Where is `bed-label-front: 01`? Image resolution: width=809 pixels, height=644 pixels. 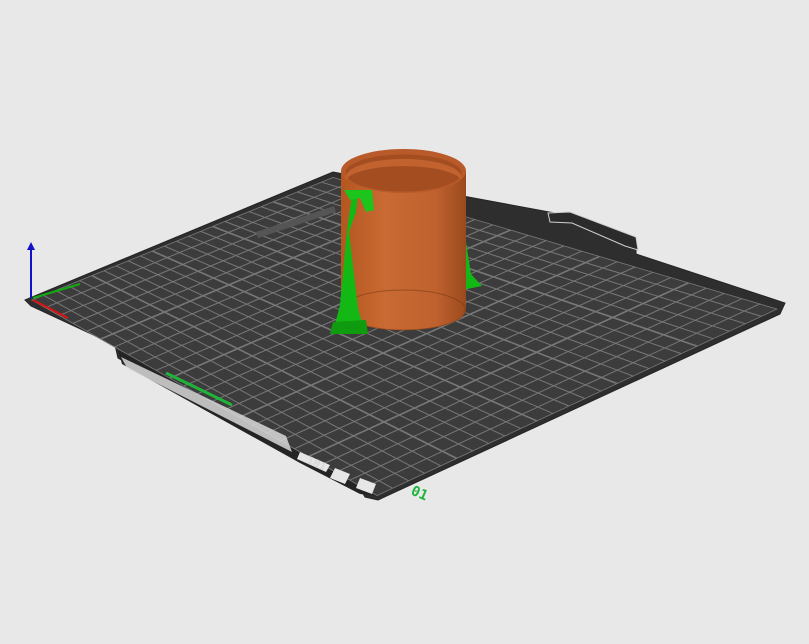 bed-label-front: 01 is located at coordinates (419, 493).